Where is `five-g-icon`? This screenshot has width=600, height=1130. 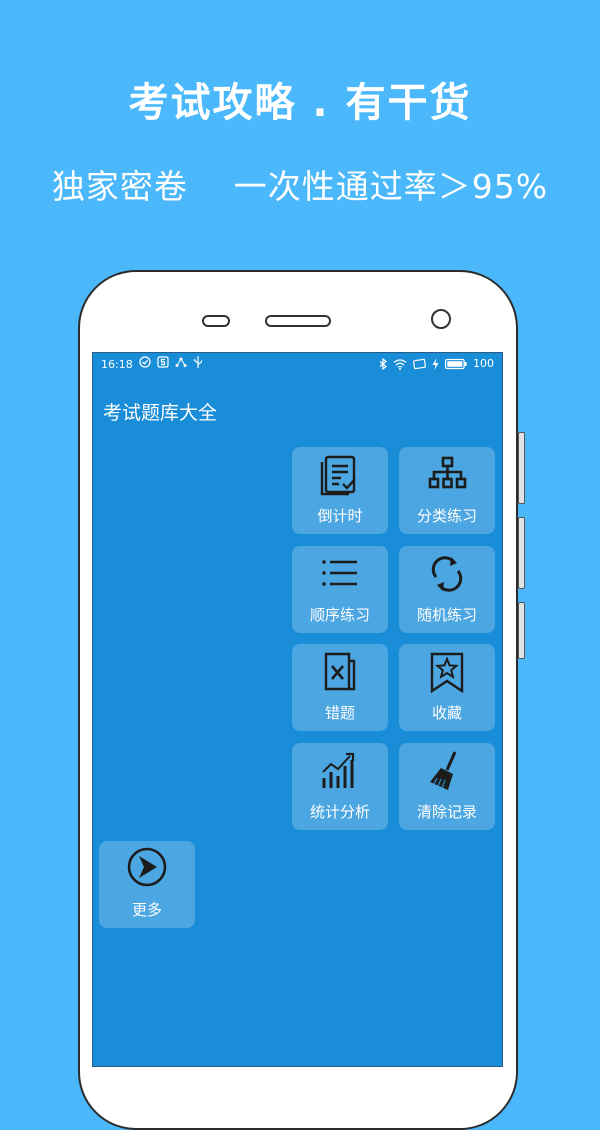 five-g-icon is located at coordinates (163, 362).